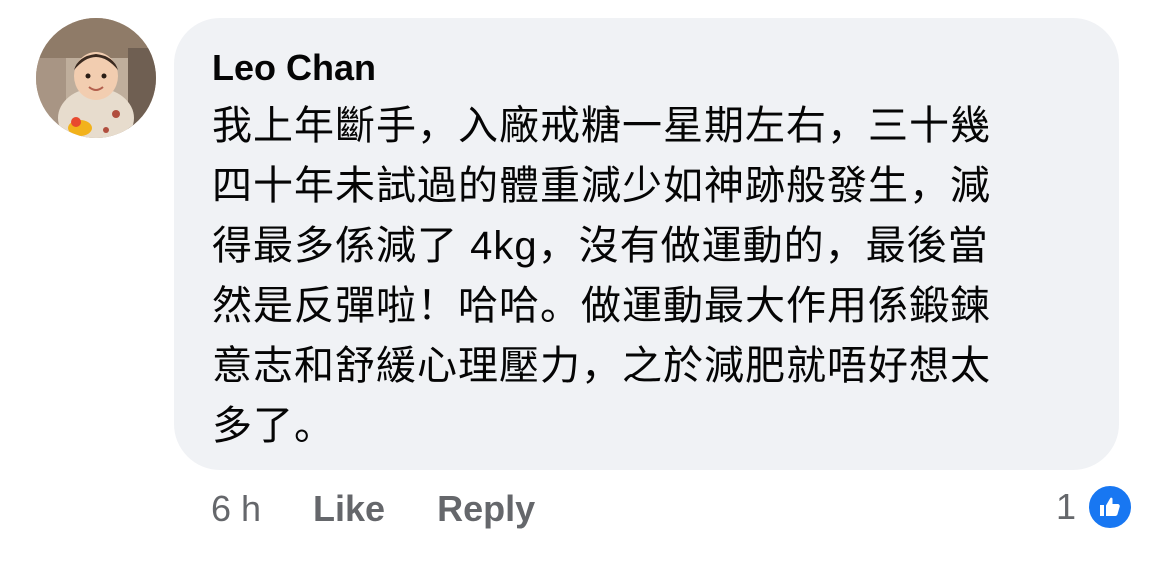 The height and width of the screenshot is (571, 1170). What do you see at coordinates (486, 509) in the screenshot?
I see `reply-button: Reply` at bounding box center [486, 509].